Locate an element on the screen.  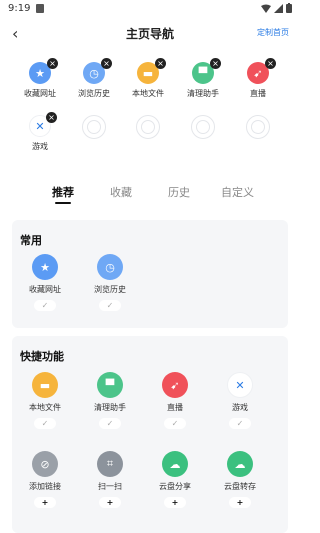
pinned-item-label: 本地文件 is located at coordinates (148, 93).